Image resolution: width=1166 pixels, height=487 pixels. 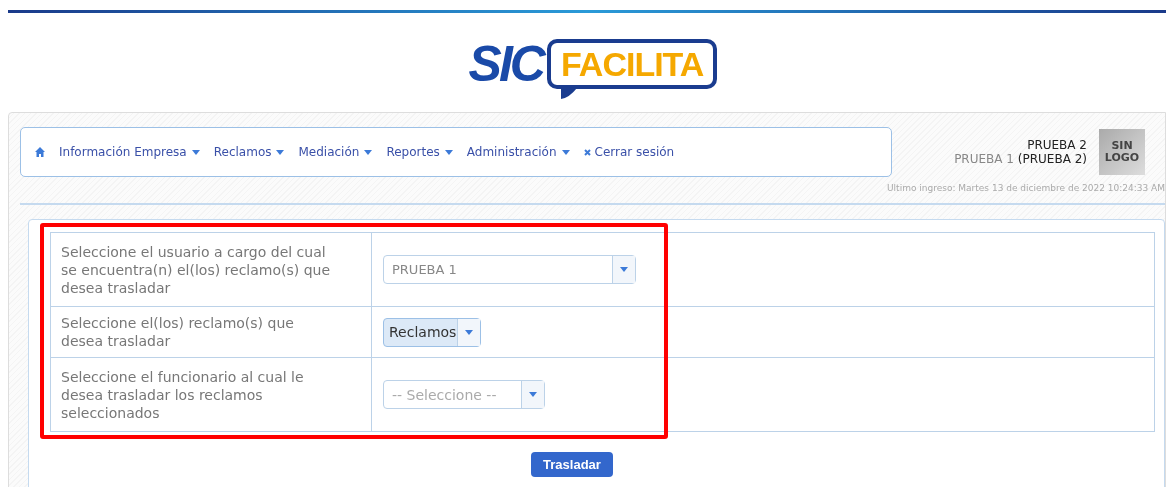 I want to click on nav-menu: Reportes, so click(x=419, y=152).